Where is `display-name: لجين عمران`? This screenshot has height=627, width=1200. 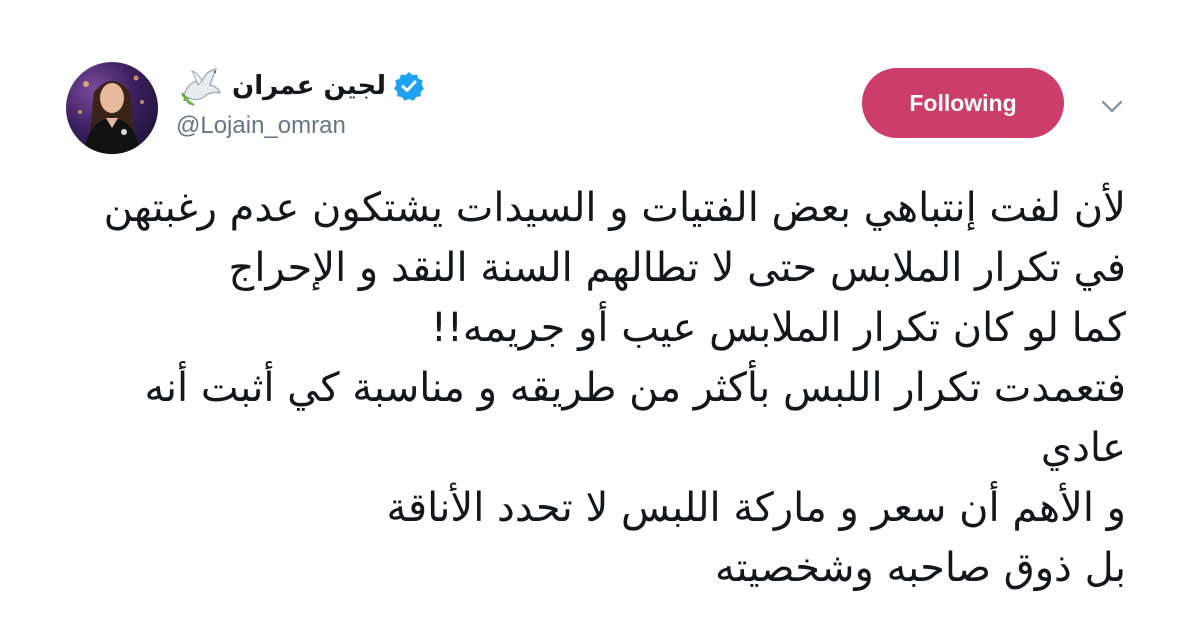 display-name: لجين عمران is located at coordinates (309, 86).